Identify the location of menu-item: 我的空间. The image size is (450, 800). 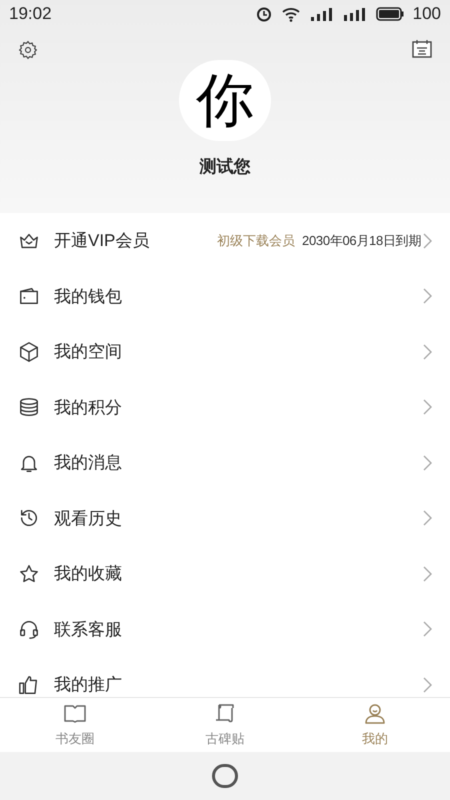
(225, 352).